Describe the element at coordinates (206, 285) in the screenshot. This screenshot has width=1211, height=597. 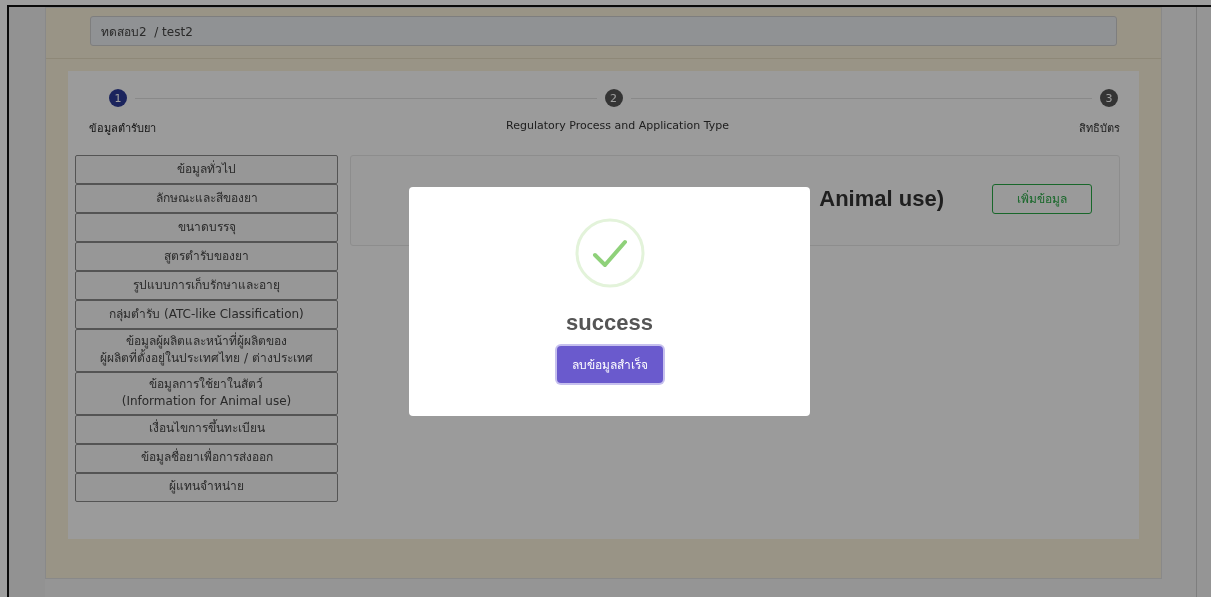
I see `sidebar-item: รูปแบบการเก็บรักษาและอายุ` at that location.